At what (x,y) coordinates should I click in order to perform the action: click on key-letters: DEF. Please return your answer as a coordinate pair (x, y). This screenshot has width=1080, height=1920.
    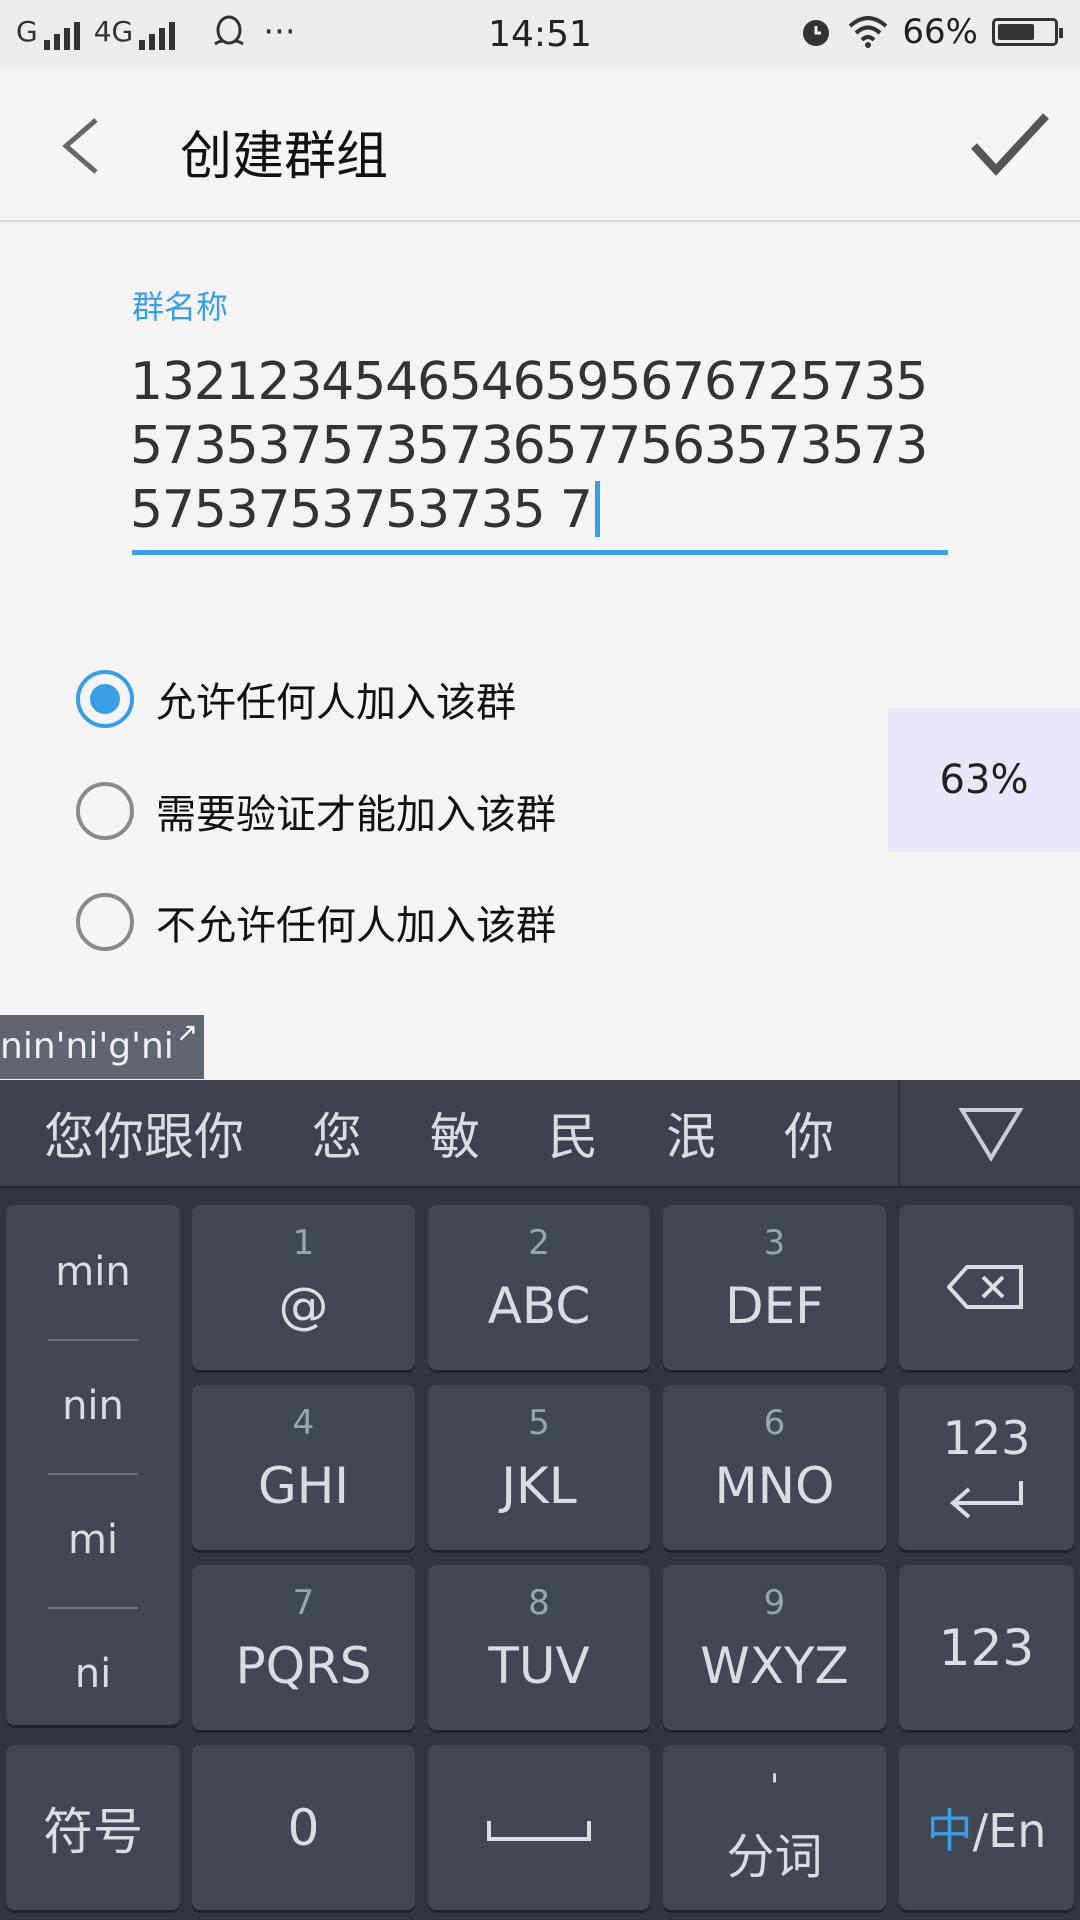
    Looking at the image, I should click on (774, 1306).